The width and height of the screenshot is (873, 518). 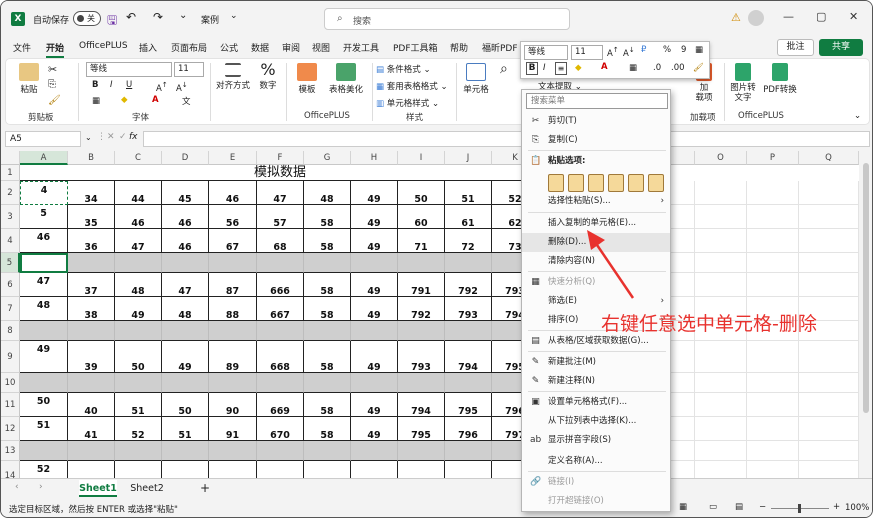 What do you see at coordinates (327, 451) in the screenshot?
I see `cell-g13` at bounding box center [327, 451].